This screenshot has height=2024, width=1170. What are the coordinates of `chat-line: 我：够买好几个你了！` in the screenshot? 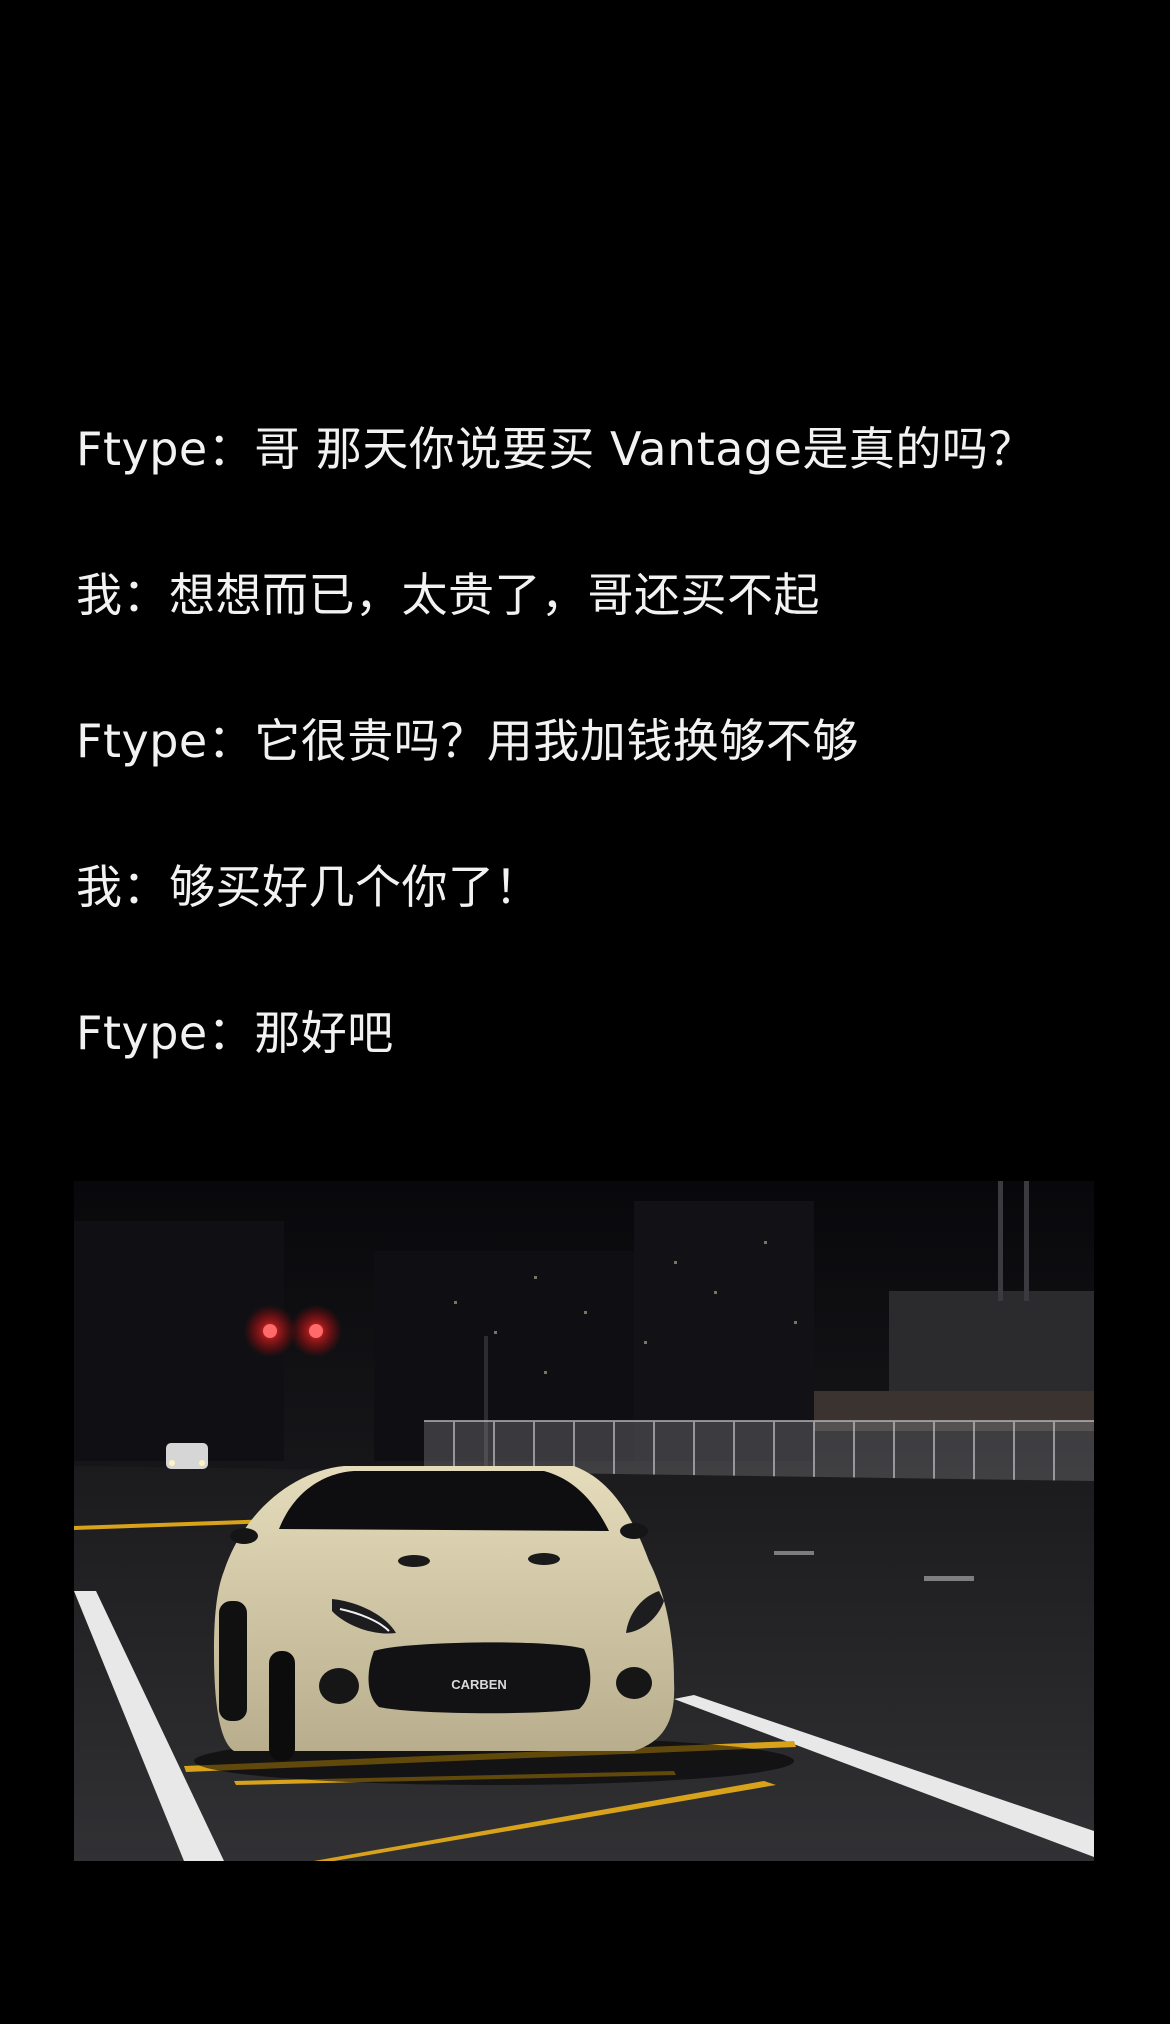 It's located at (308, 887).